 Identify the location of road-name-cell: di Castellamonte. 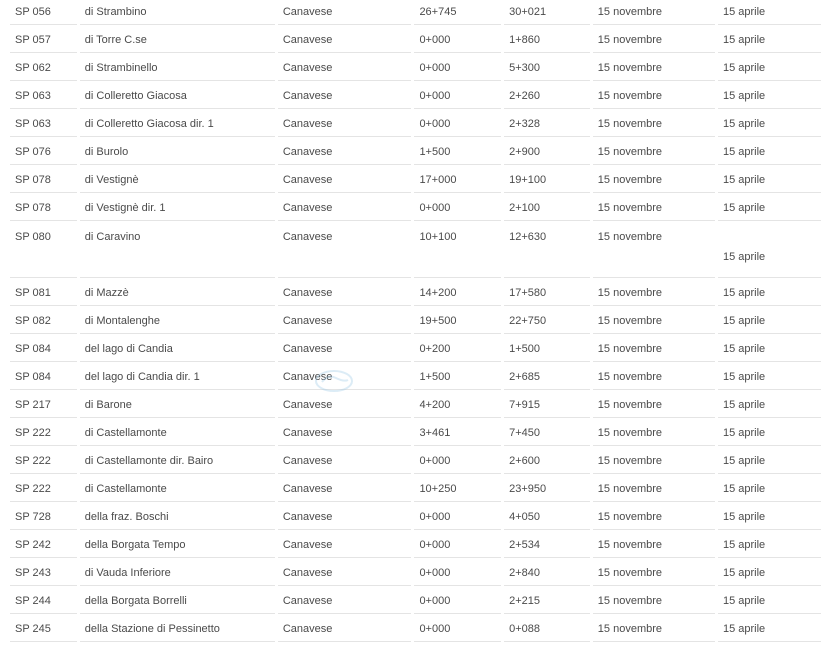
(177, 489).